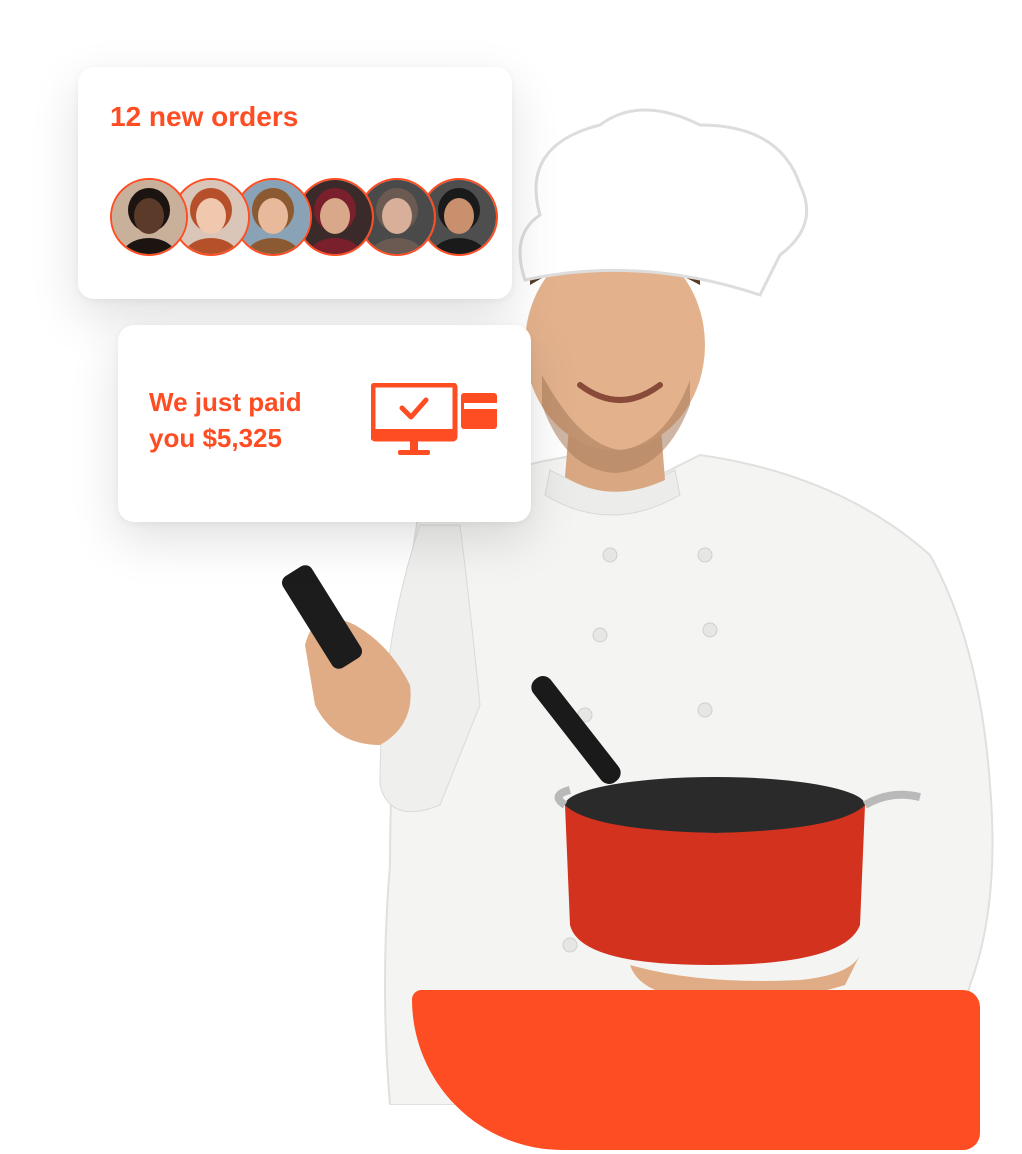 This screenshot has height=1154, width=1022. I want to click on credit-card-icon, so click(479, 411).